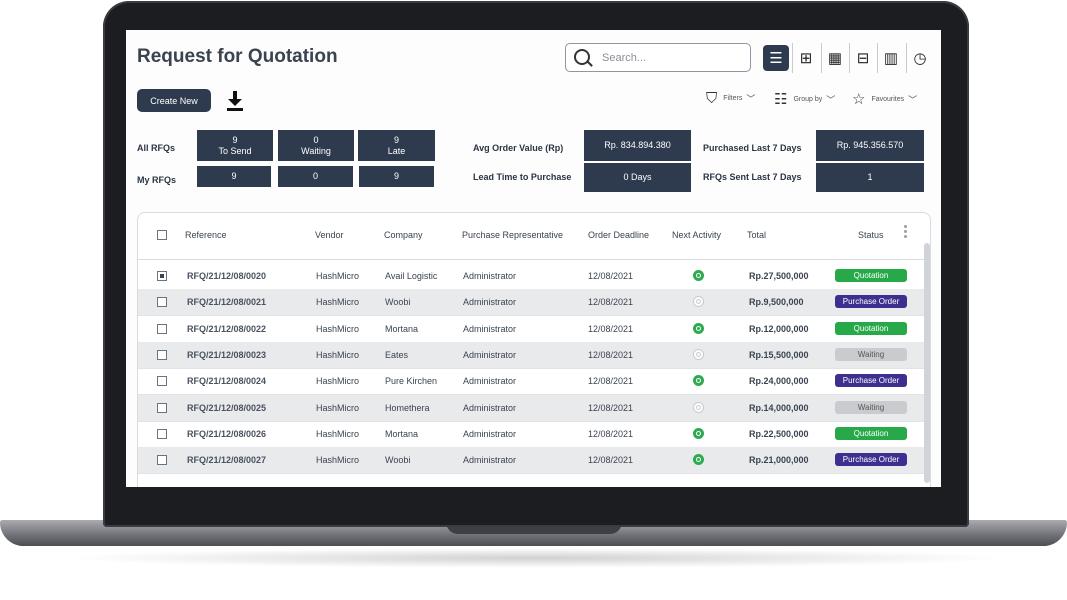 The image size is (1067, 600). I want to click on my-waiting-tile: 0, so click(315, 176).